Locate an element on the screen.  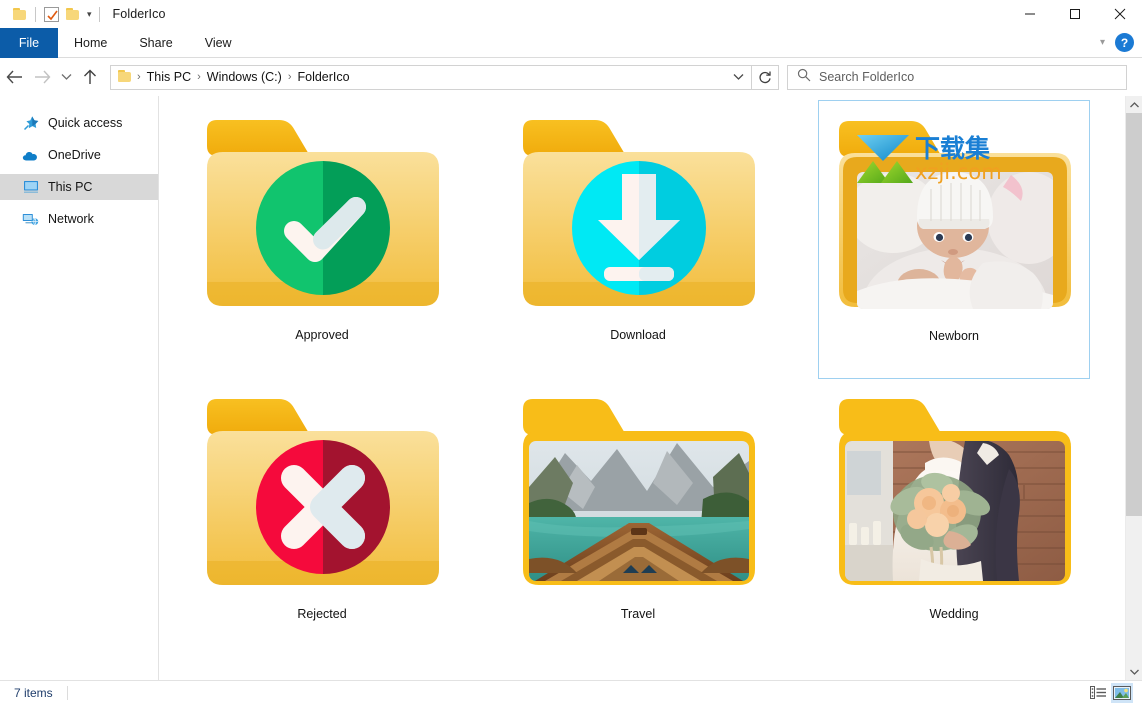
folder-icon-newborn: 下载集 xzji.com is located at coordinates (954, 214).